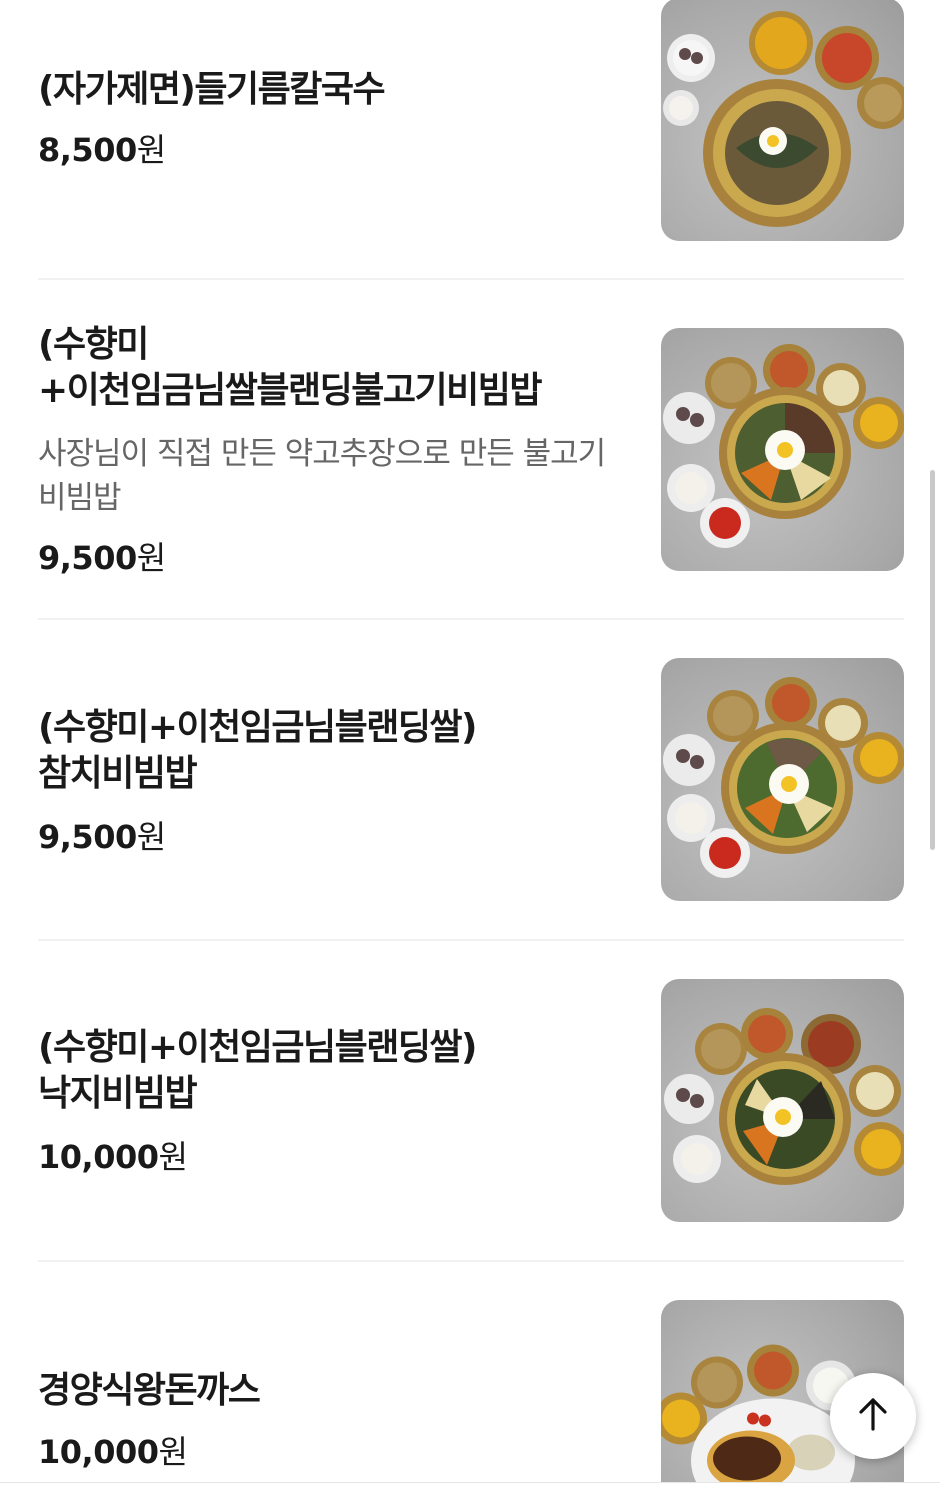 The width and height of the screenshot is (940, 1491). I want to click on menu-item-price: 8,500원, so click(102, 150).